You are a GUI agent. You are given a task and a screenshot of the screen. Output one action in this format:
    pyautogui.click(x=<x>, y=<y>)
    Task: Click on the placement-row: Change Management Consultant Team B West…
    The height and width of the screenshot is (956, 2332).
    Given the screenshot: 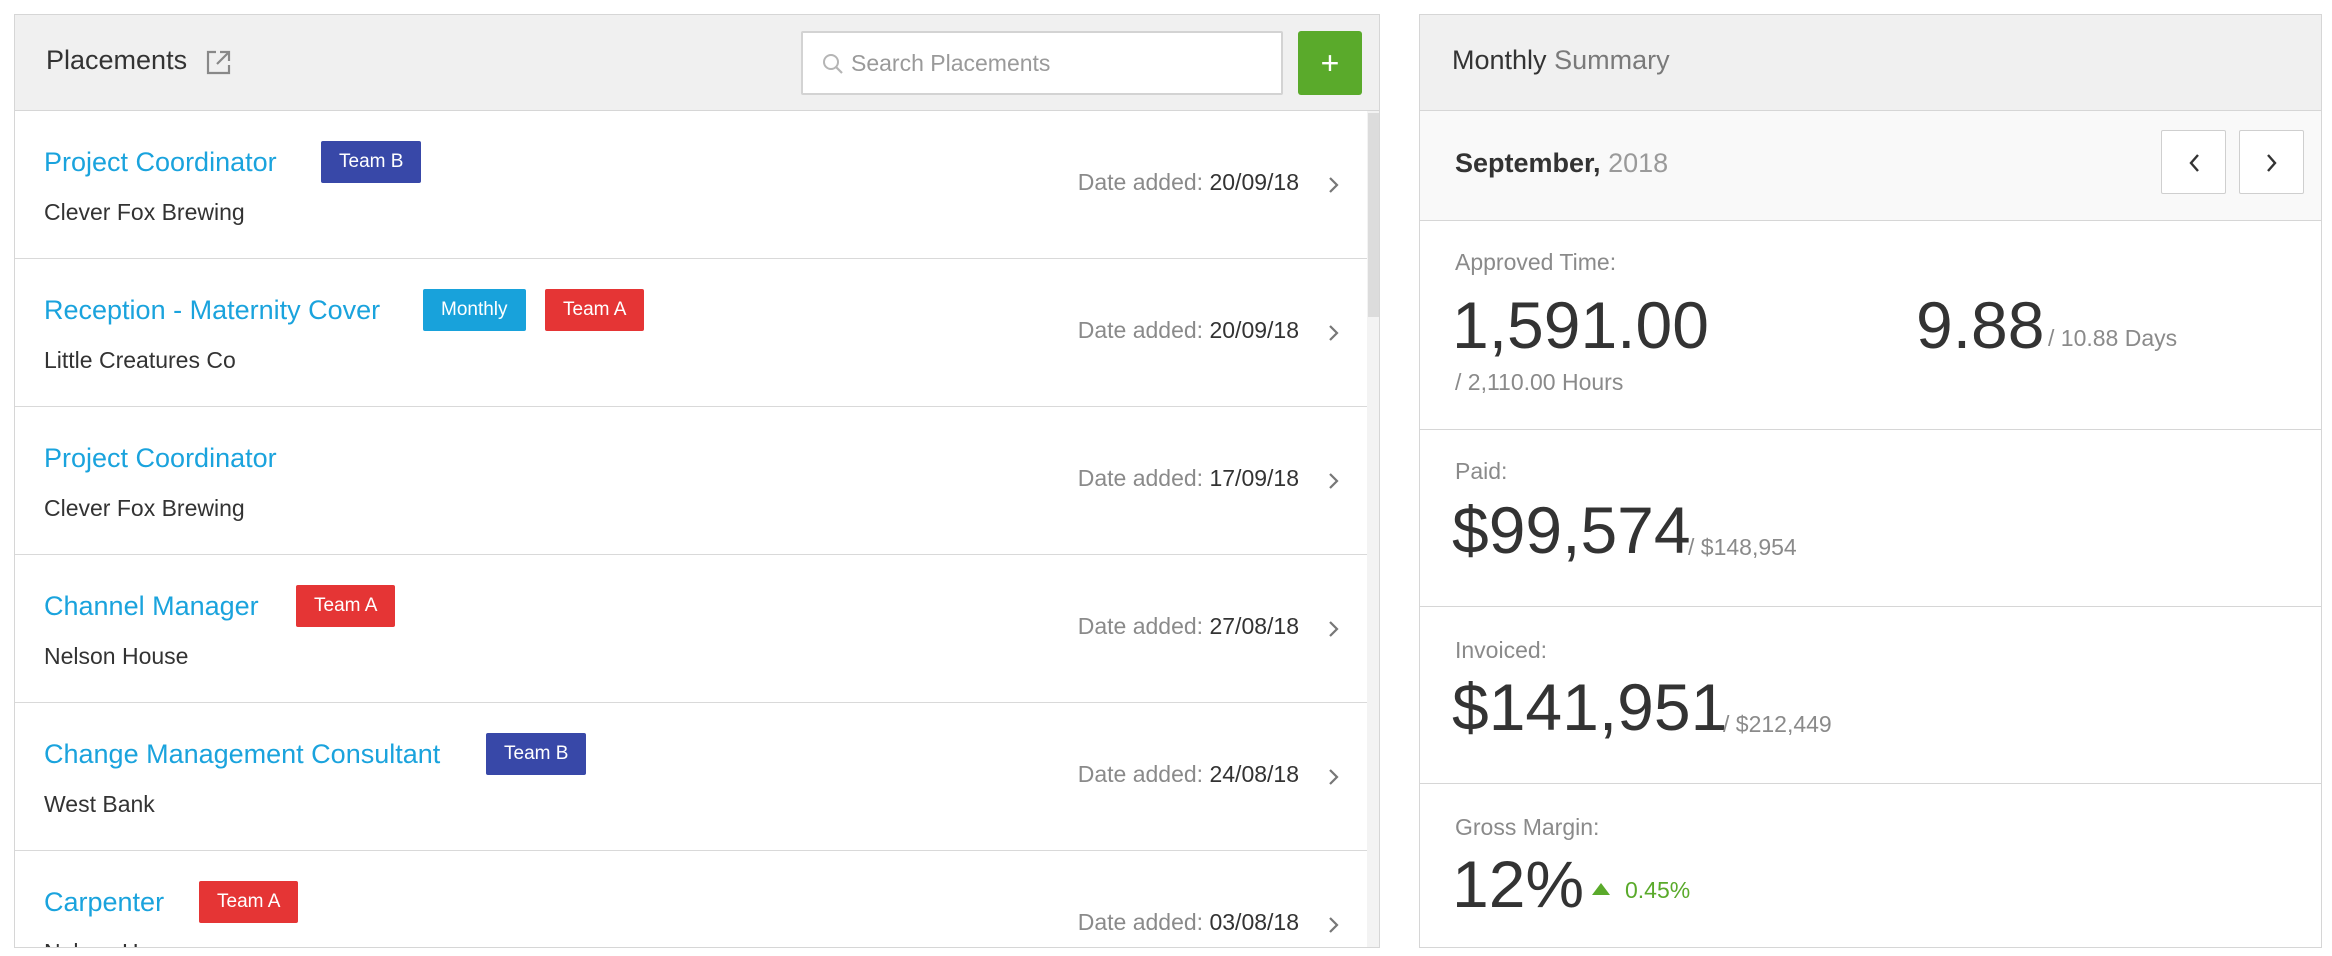 What is the action you would take?
    pyautogui.click(x=691, y=777)
    